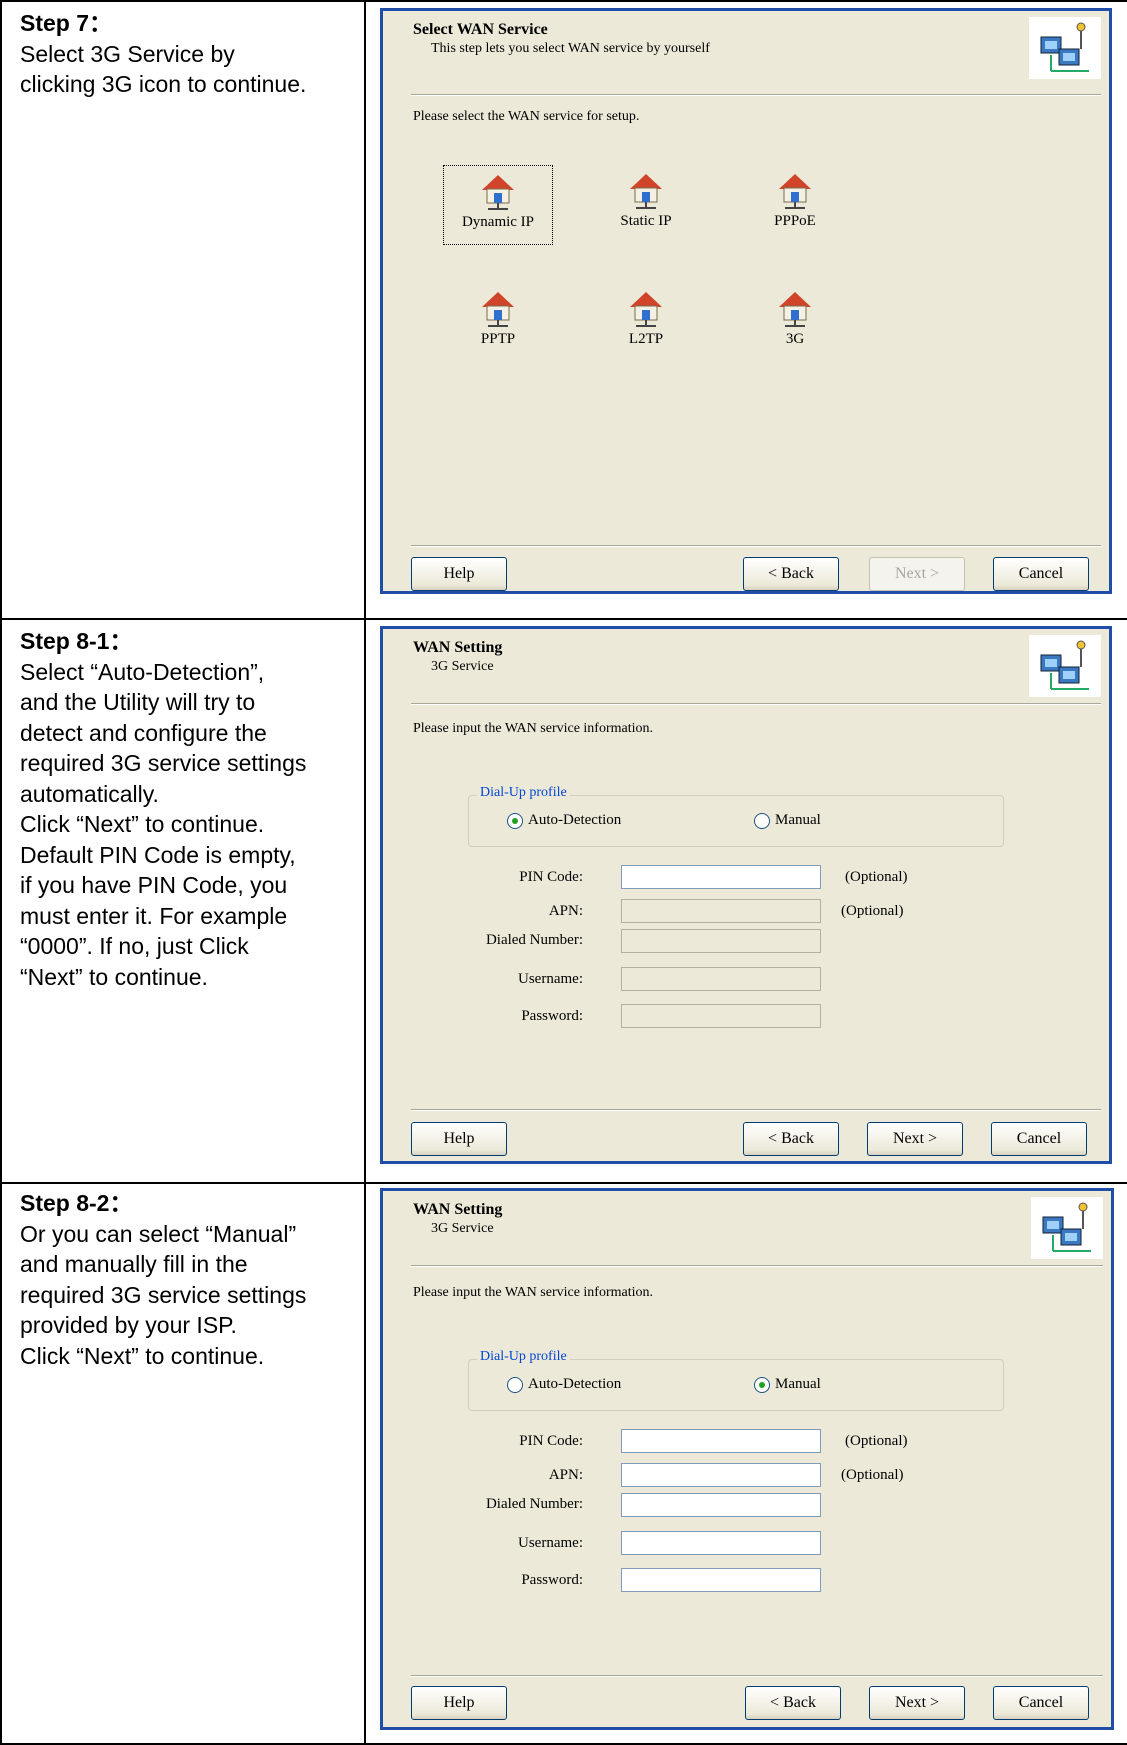  What do you see at coordinates (154, 915) in the screenshot?
I see `step-text-line: must enter it. For example` at bounding box center [154, 915].